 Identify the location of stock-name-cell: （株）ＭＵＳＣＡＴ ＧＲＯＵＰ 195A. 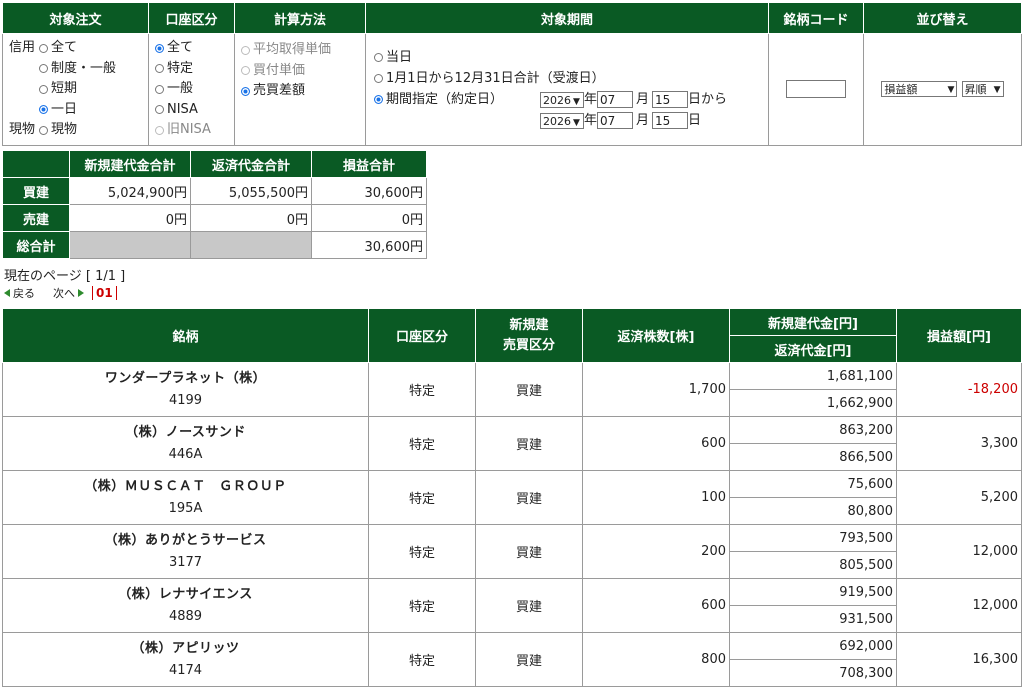
(185, 497).